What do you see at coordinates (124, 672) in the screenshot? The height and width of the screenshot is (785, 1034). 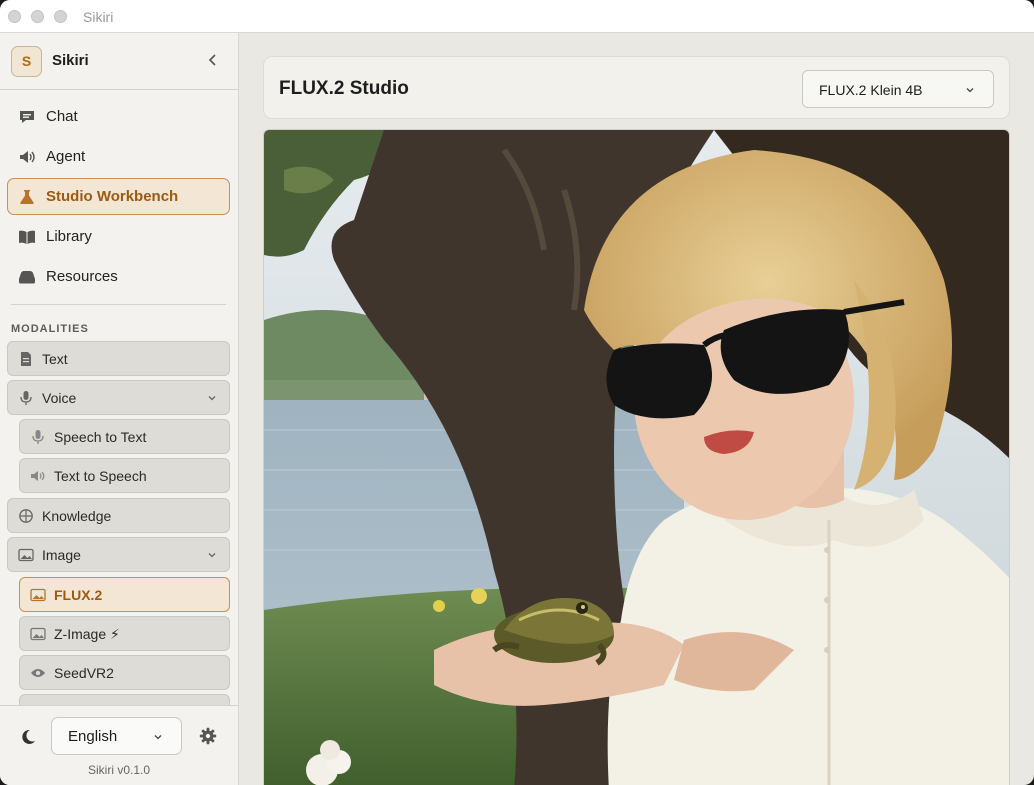 I see `modality-seedvr2: SeedVR2` at bounding box center [124, 672].